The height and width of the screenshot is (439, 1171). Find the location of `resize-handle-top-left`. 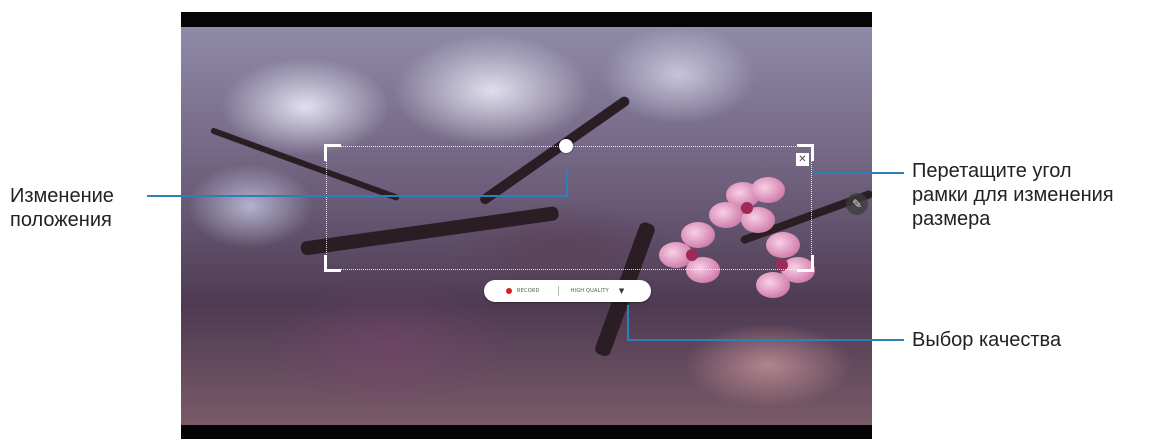

resize-handle-top-left is located at coordinates (332, 152).